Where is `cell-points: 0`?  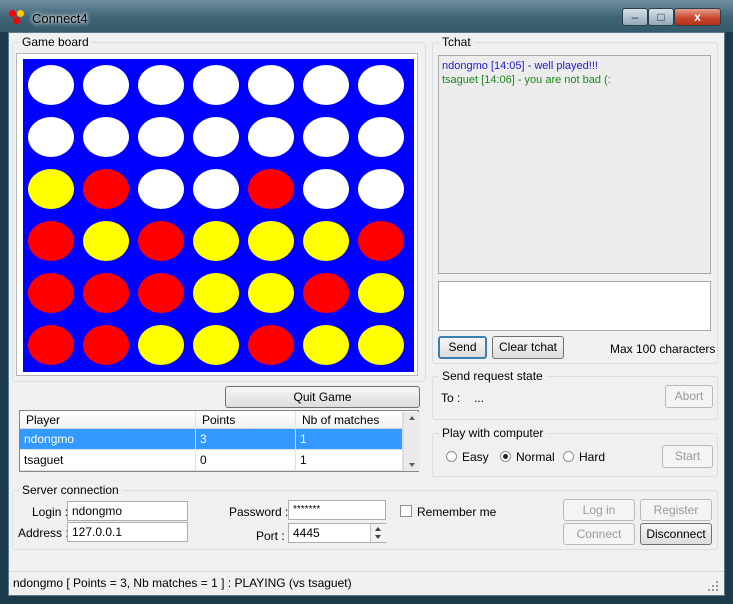
cell-points: 0 is located at coordinates (246, 460).